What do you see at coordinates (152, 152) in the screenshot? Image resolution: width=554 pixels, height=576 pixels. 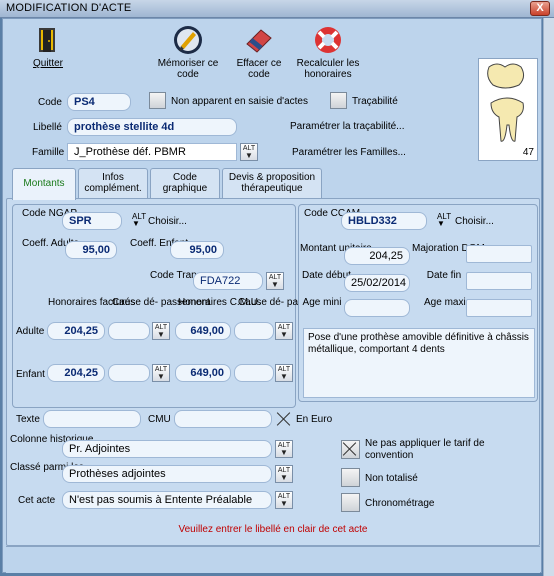 I see `famille-field: J_Prothèse déf. PBMR` at bounding box center [152, 152].